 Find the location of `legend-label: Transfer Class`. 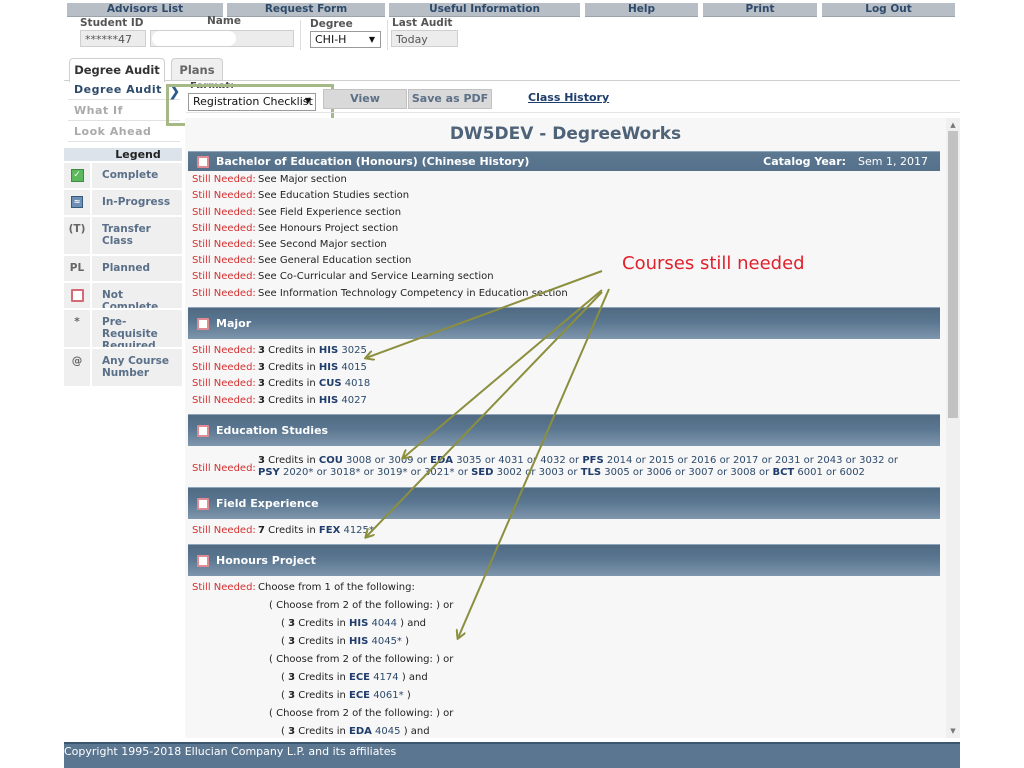

legend-label: Transfer Class is located at coordinates (126, 235).